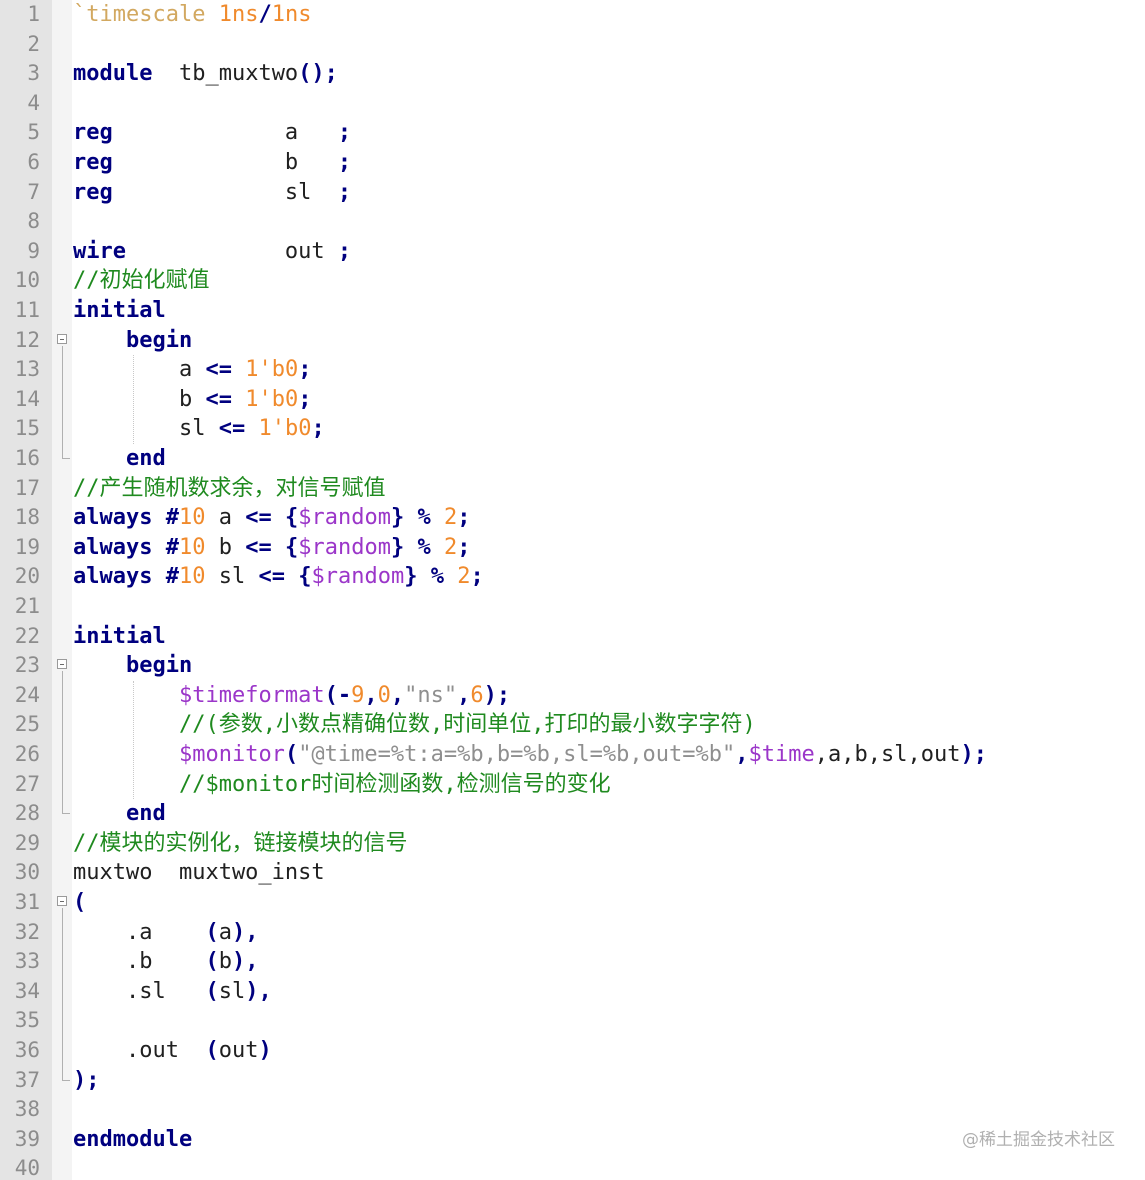 Image resolution: width=1145 pixels, height=1180 pixels. What do you see at coordinates (33, 191) in the screenshot?
I see `line-number: 7` at bounding box center [33, 191].